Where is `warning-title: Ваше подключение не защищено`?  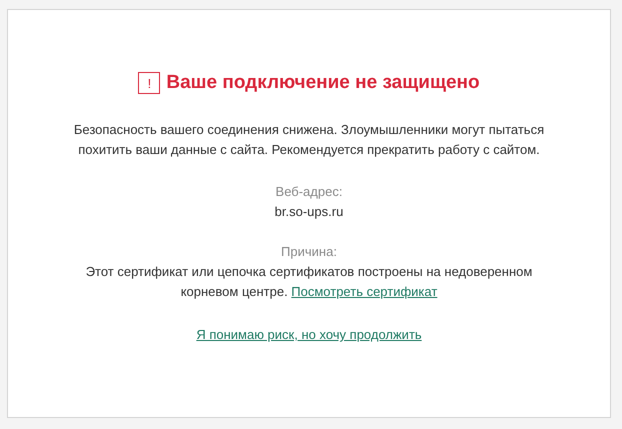 warning-title: Ваше подключение не защищено is located at coordinates (323, 83).